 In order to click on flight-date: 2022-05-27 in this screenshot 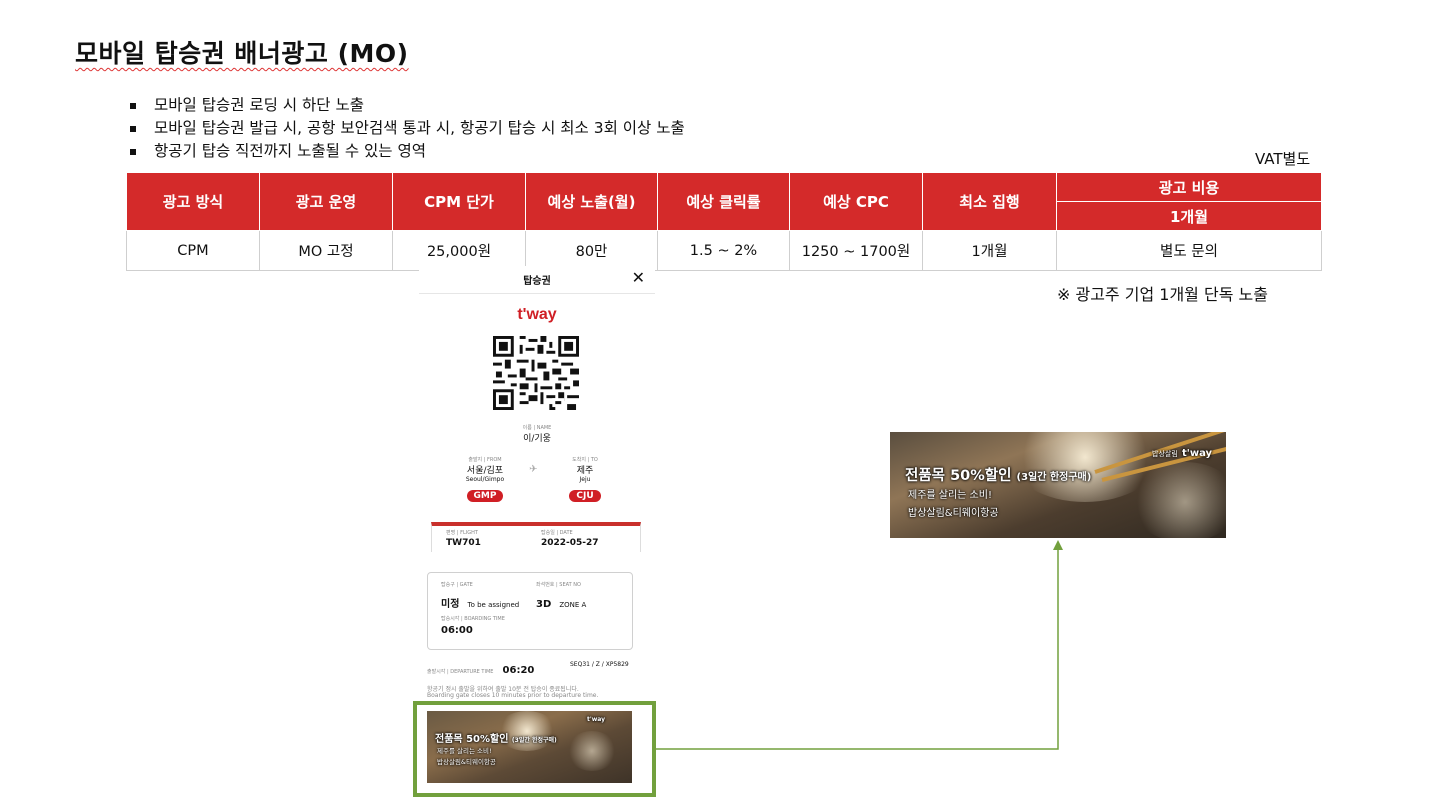, I will do `click(570, 543)`.